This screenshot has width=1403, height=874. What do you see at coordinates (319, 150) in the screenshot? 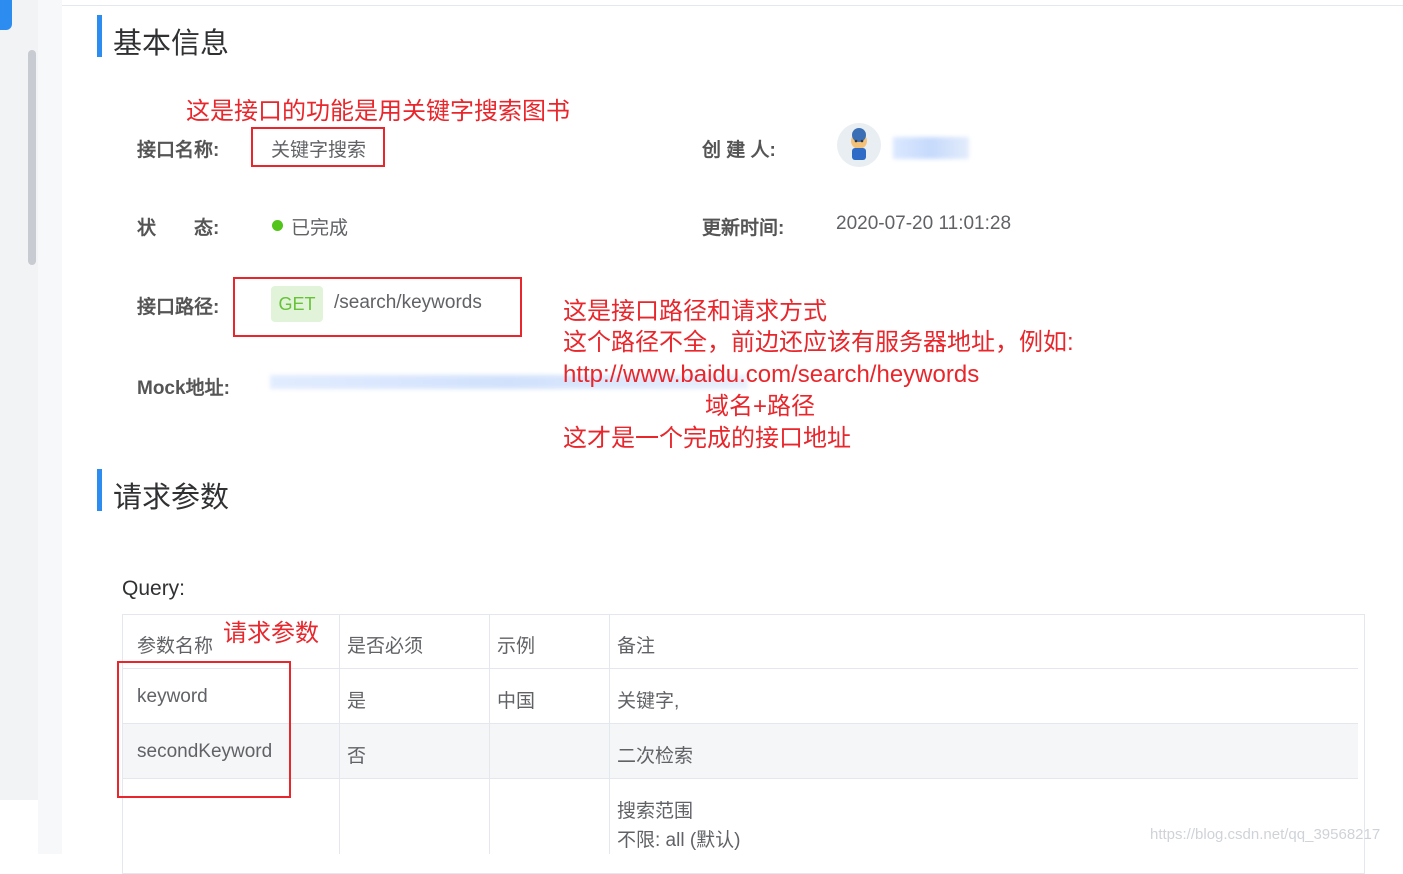
I see `name-value: 关键字搜索` at bounding box center [319, 150].